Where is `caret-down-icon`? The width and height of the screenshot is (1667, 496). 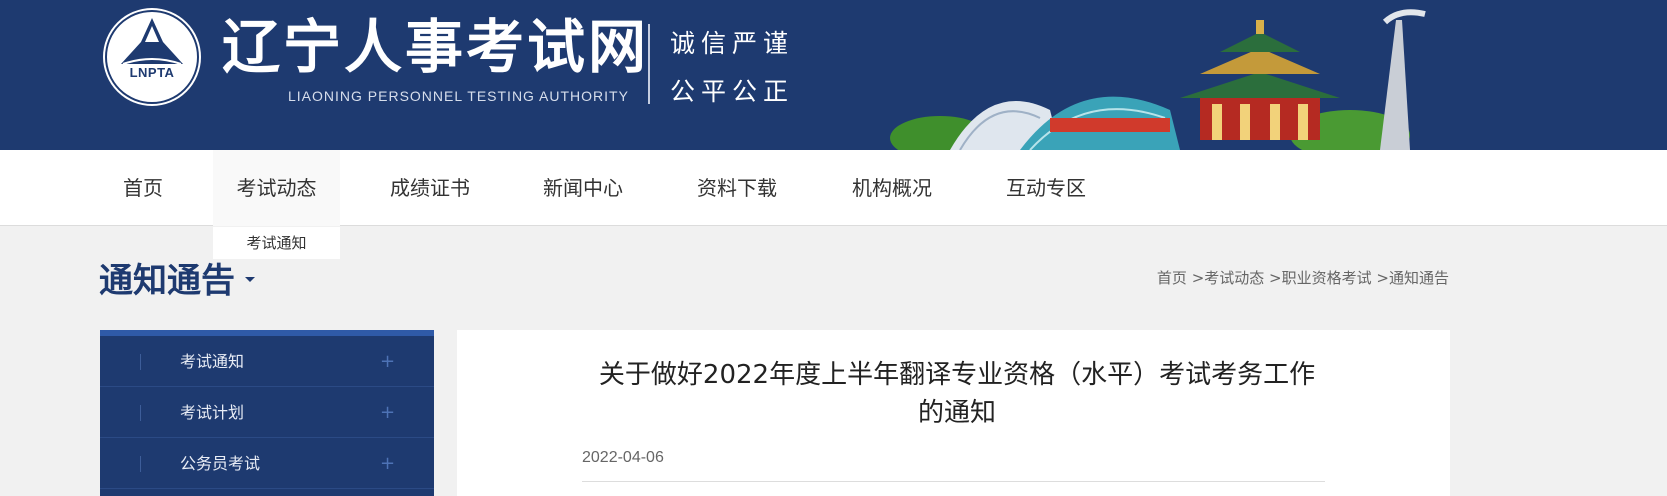
caret-down-icon is located at coordinates (250, 279).